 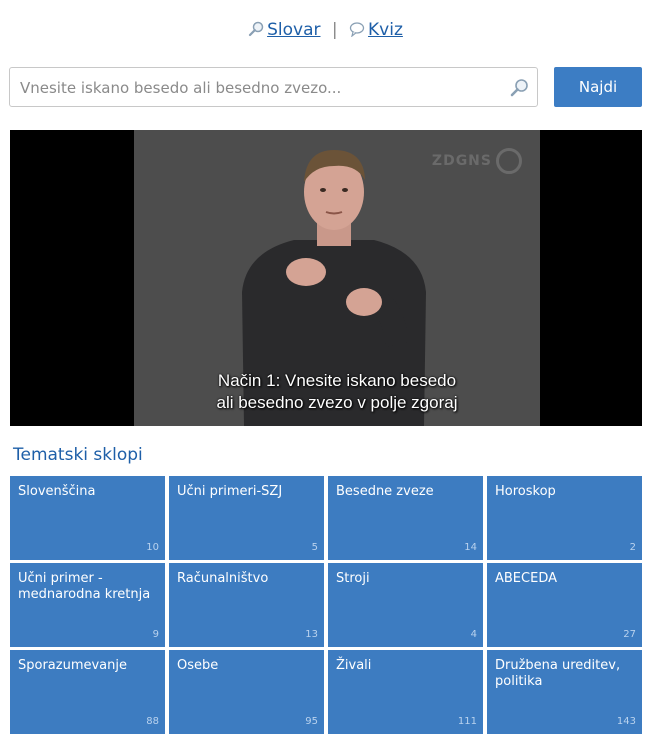 I want to click on topic-count: 14, so click(x=470, y=547).